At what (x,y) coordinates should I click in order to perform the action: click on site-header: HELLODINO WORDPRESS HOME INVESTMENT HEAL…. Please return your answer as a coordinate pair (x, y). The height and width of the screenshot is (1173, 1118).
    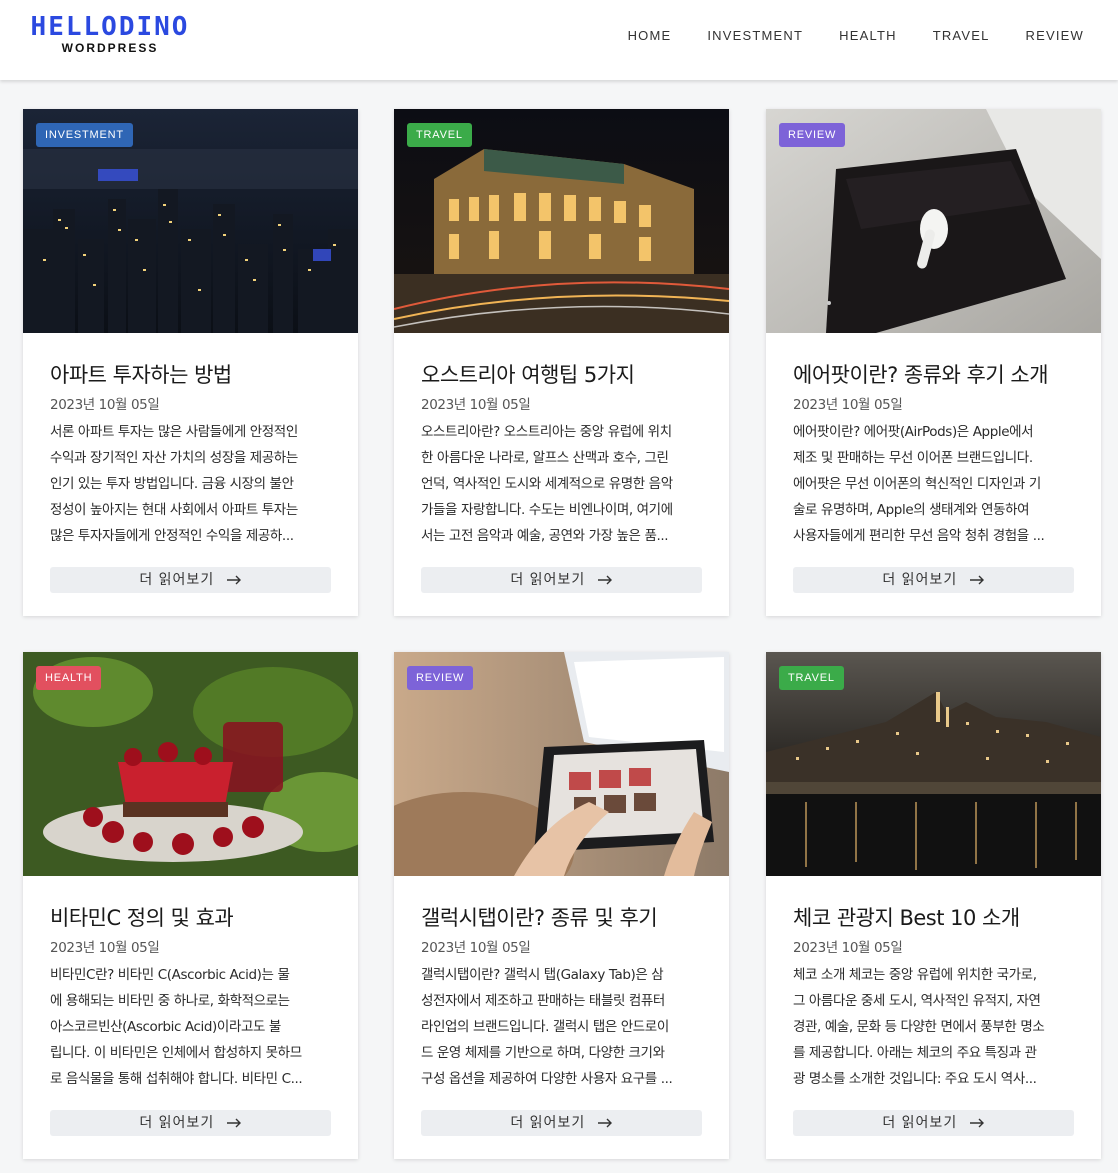
    Looking at the image, I should click on (559, 40).